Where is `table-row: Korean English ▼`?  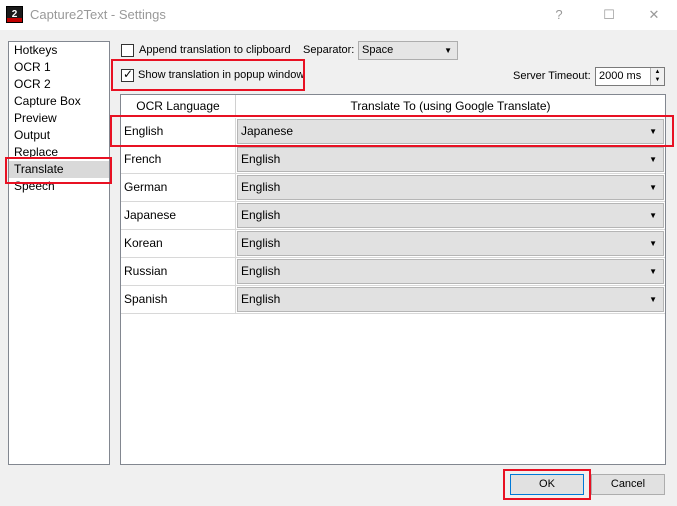 table-row: Korean English ▼ is located at coordinates (393, 244).